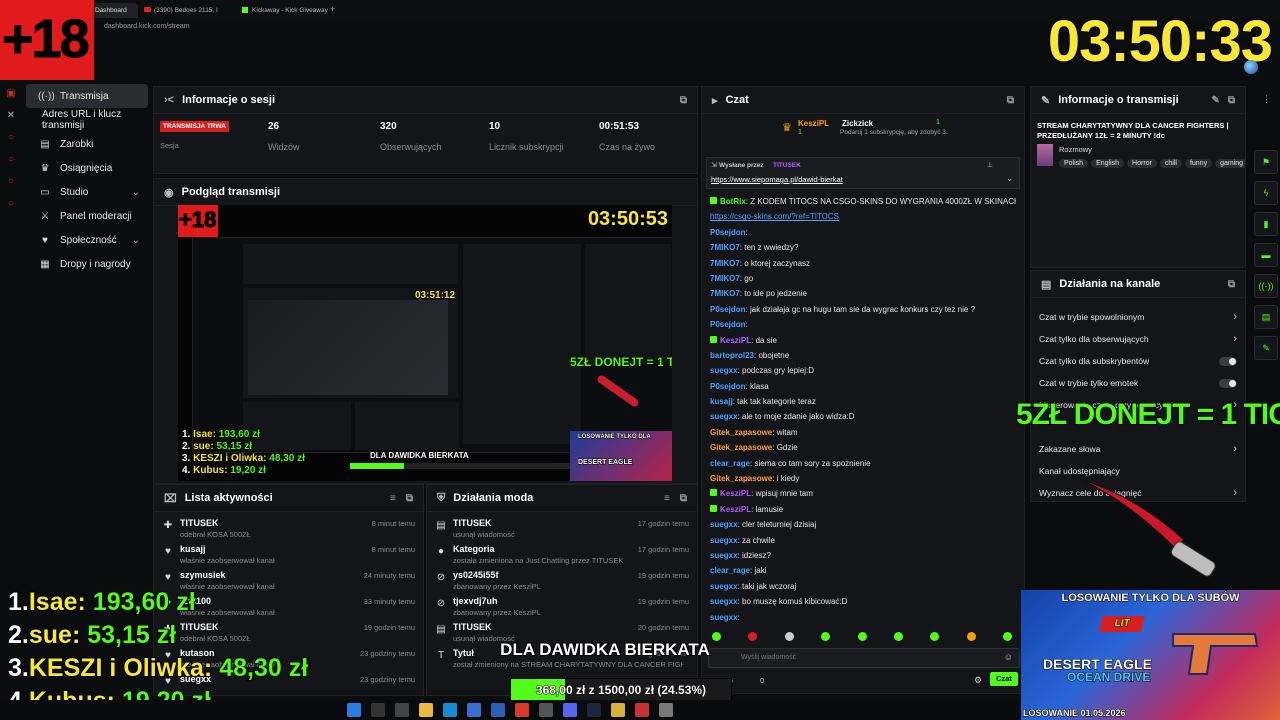  I want to click on lightning-icon: ϟ, so click(1266, 193).